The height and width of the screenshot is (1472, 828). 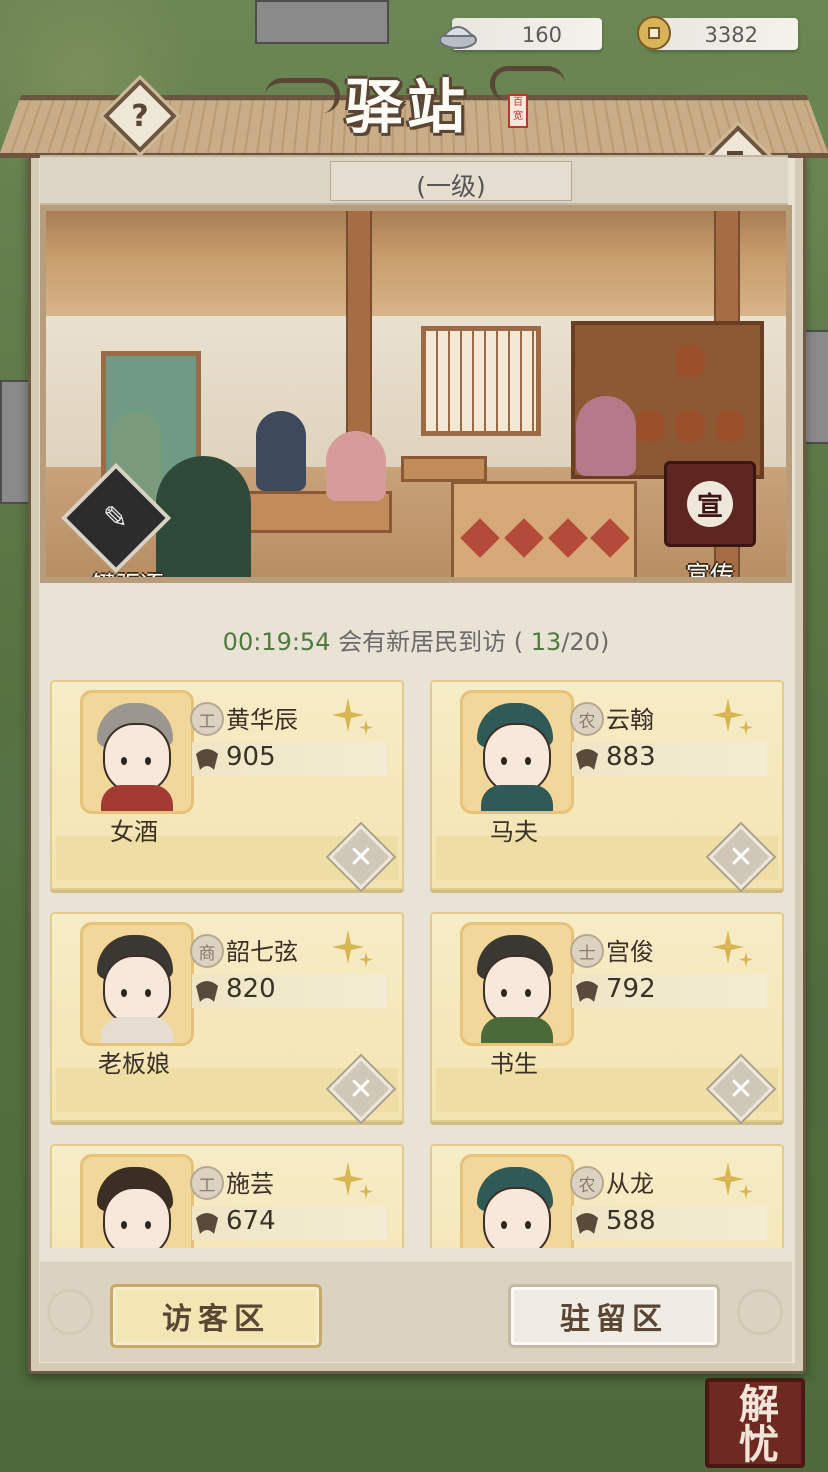 What do you see at coordinates (630, 952) in the screenshot?
I see `visitor-name: 宫俊` at bounding box center [630, 952].